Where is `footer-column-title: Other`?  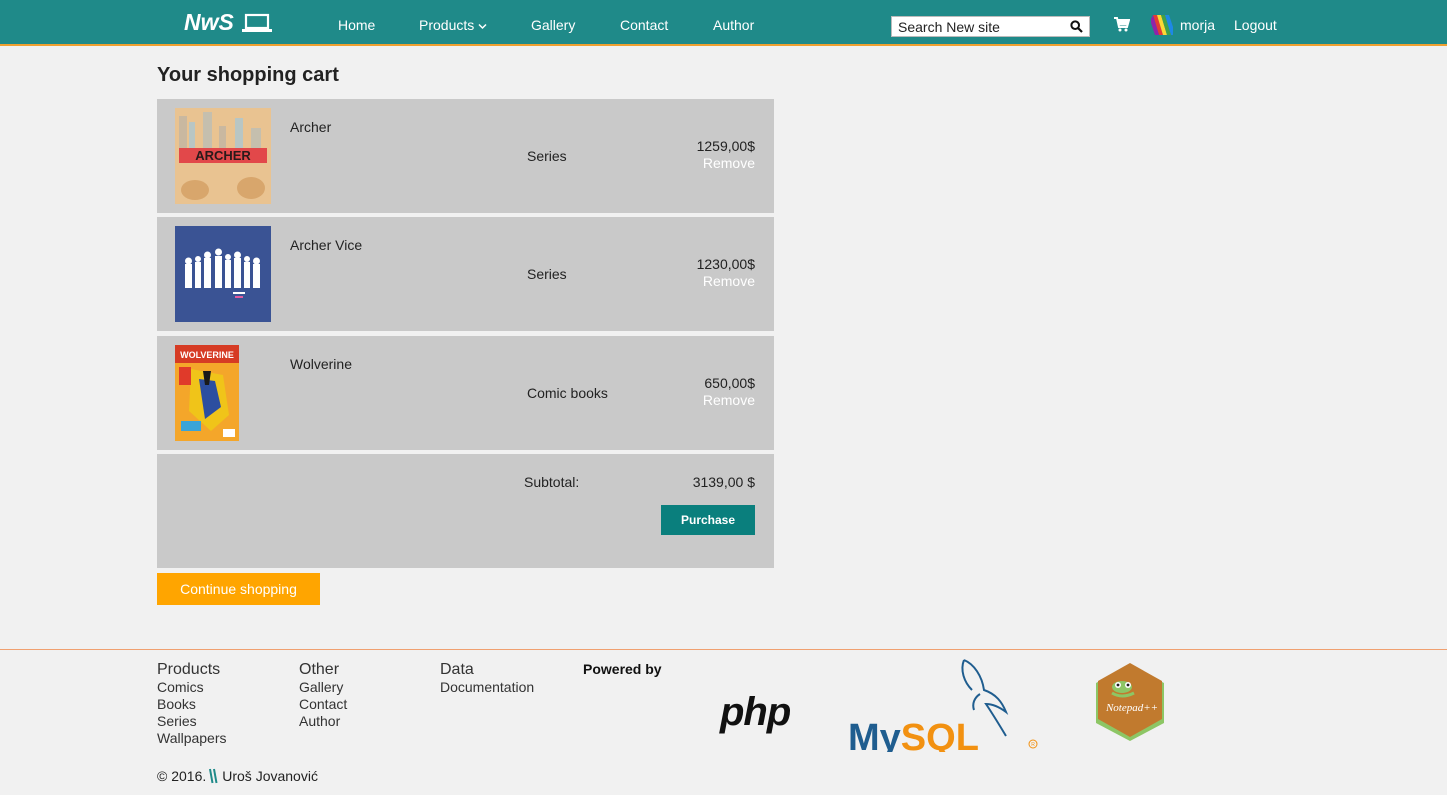 footer-column-title: Other is located at coordinates (319, 669).